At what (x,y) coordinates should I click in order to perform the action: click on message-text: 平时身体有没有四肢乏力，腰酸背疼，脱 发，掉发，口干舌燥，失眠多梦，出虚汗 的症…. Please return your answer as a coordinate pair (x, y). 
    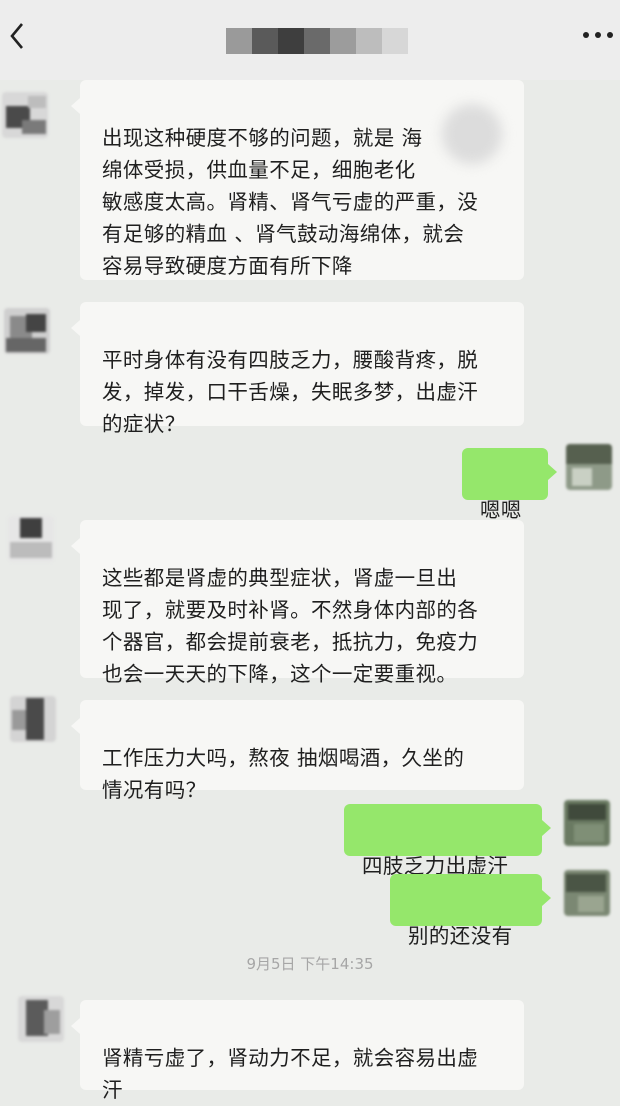
    Looking at the image, I should click on (290, 392).